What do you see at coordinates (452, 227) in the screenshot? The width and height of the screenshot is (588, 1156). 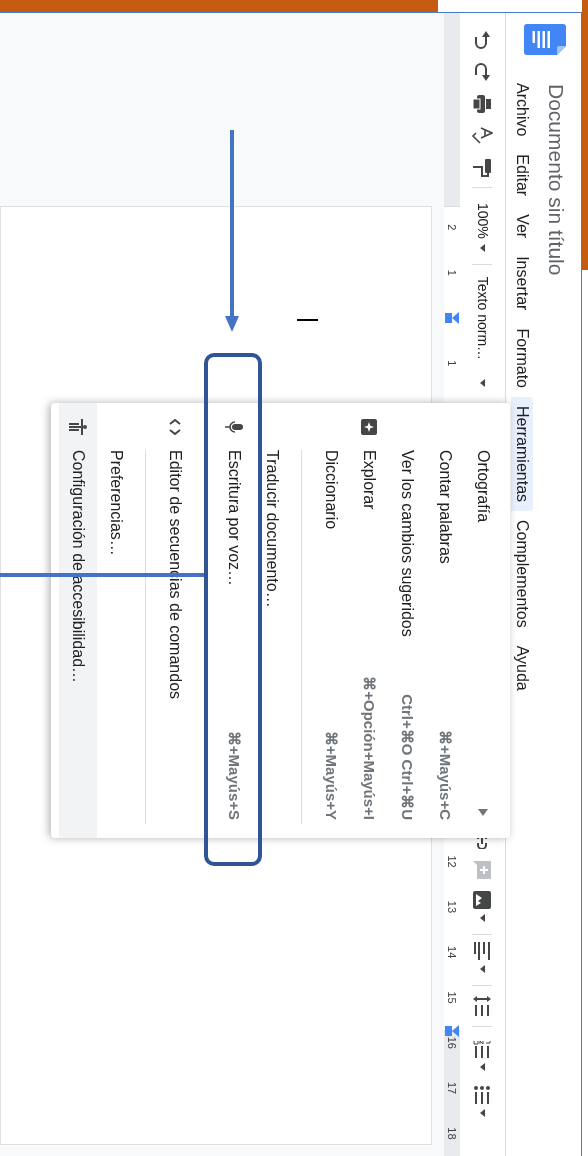 I see `ruler-number: 2` at bounding box center [452, 227].